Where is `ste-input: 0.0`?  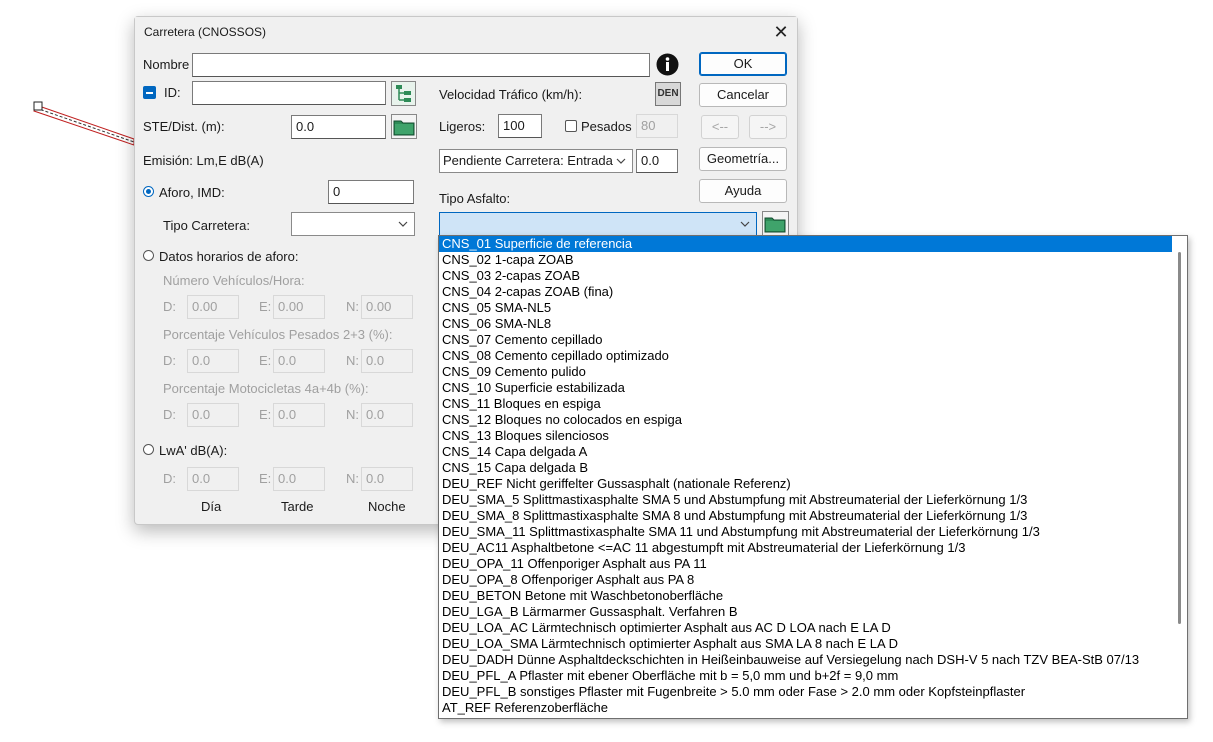
ste-input: 0.0 is located at coordinates (338, 127).